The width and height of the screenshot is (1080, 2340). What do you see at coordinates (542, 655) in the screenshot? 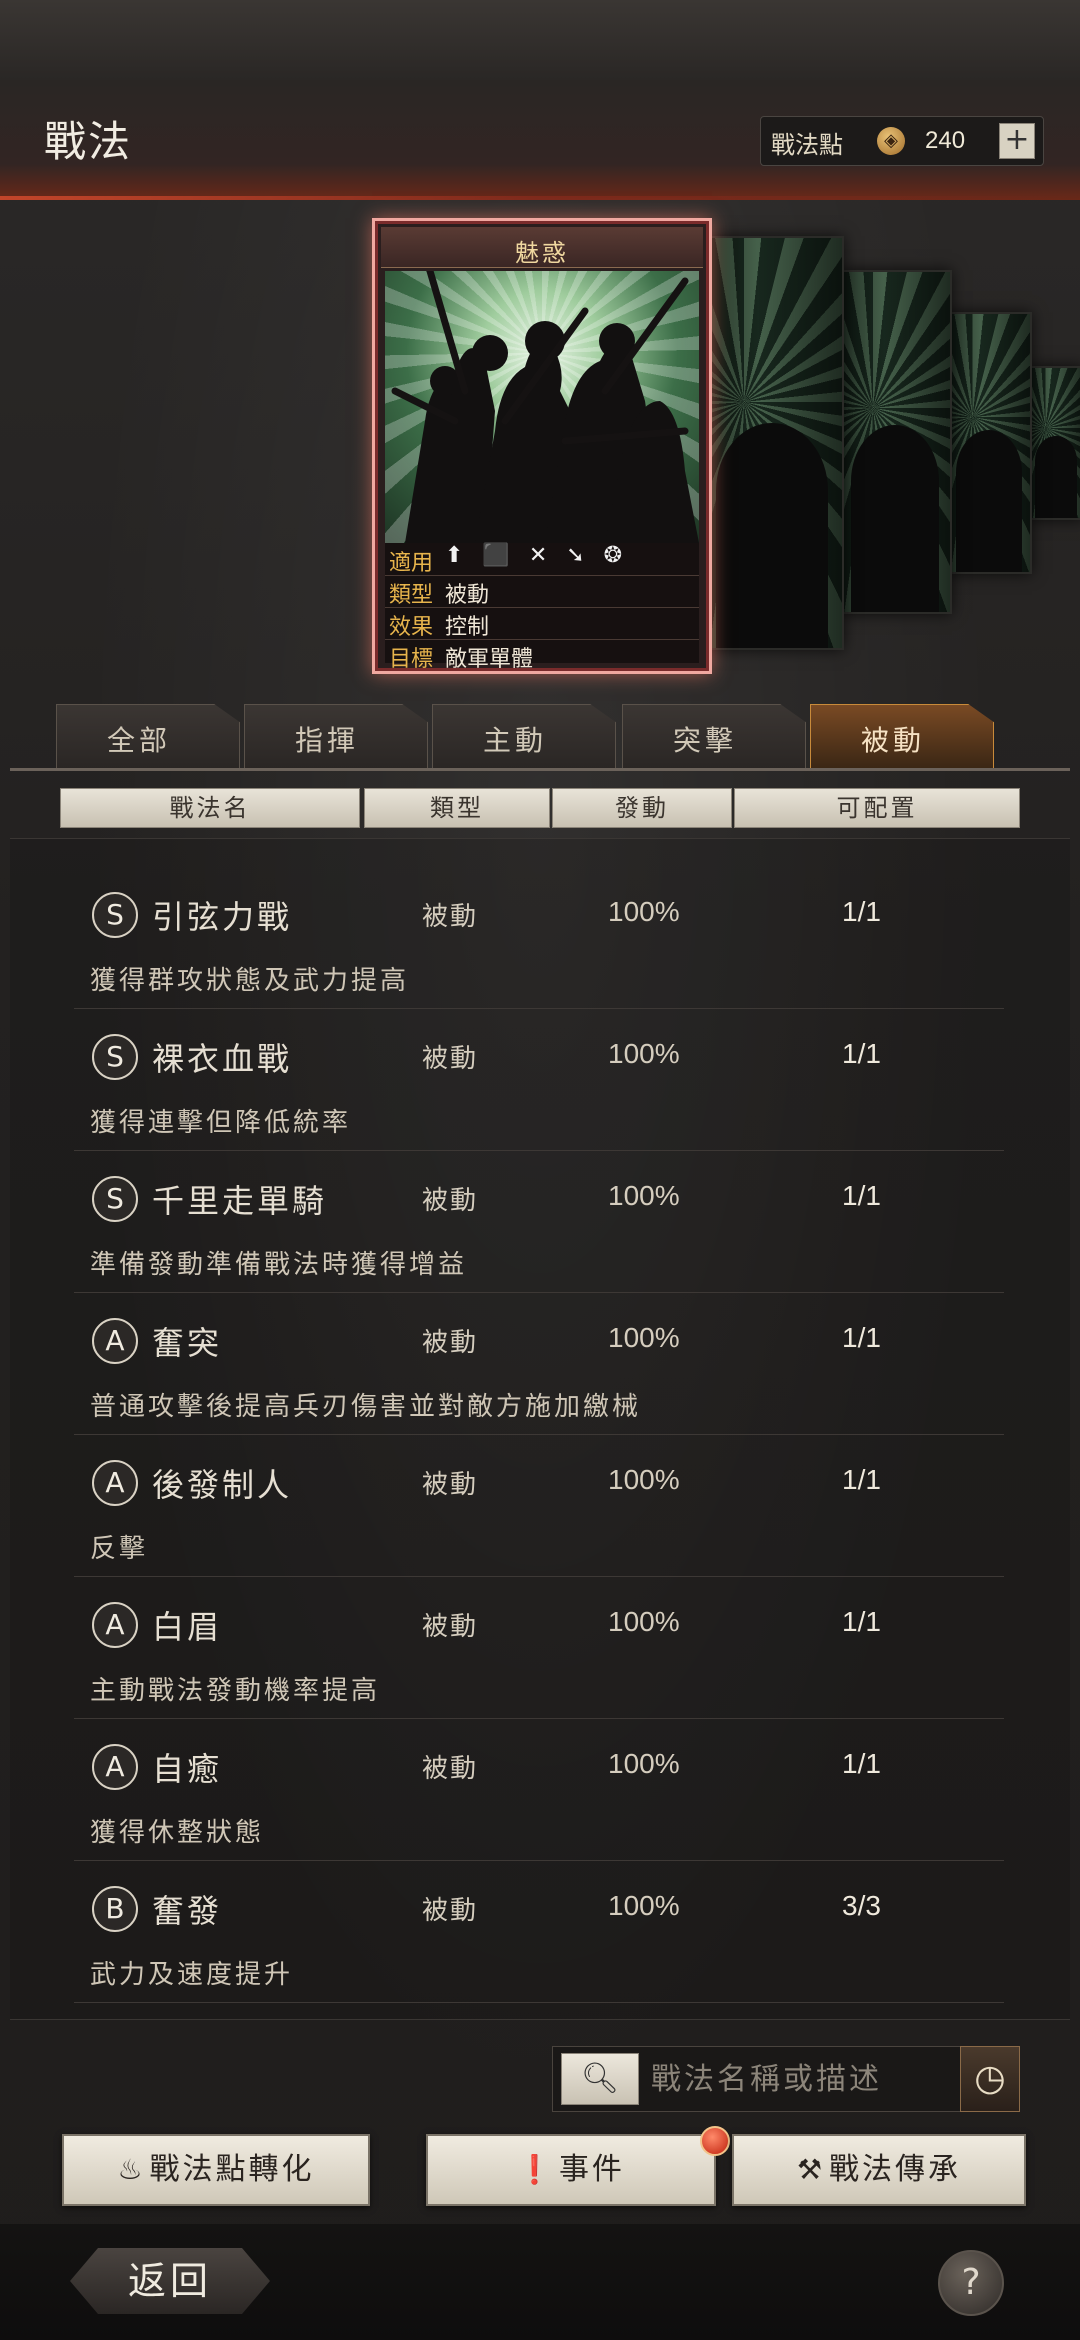
I see `info-row-target: 目標 敵軍單體` at bounding box center [542, 655].